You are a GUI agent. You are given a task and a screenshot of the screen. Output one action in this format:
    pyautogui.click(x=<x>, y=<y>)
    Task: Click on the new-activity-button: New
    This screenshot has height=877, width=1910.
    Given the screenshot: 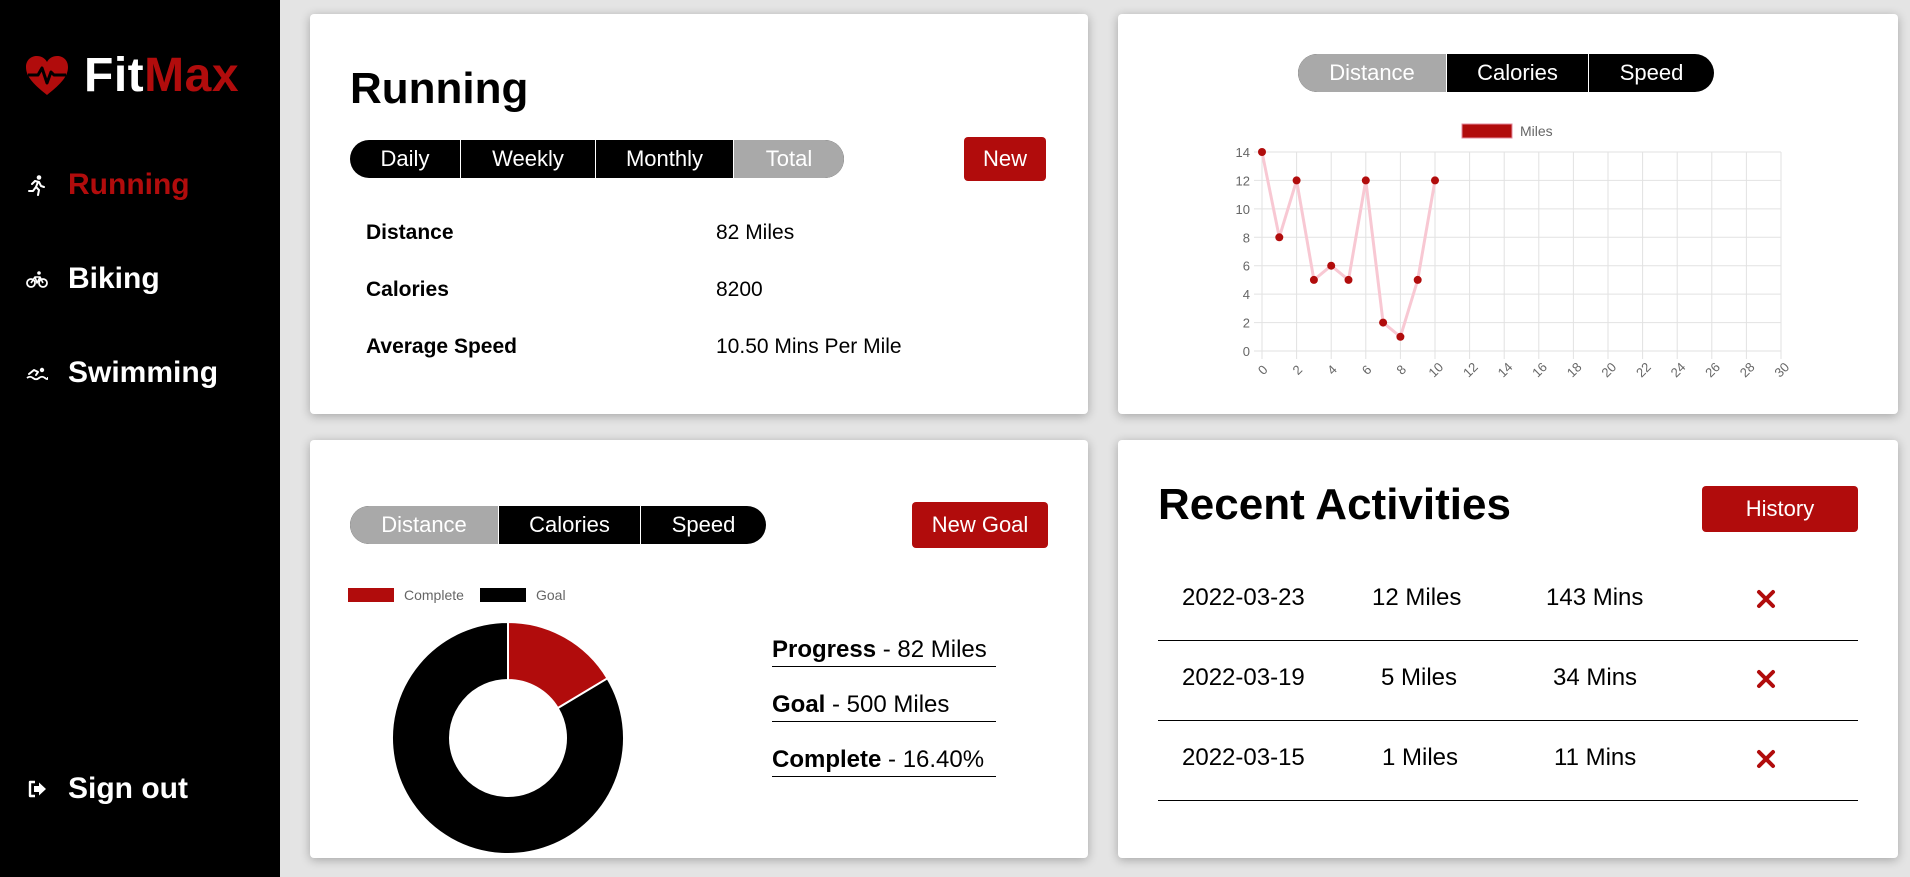 What is the action you would take?
    pyautogui.click(x=1005, y=159)
    